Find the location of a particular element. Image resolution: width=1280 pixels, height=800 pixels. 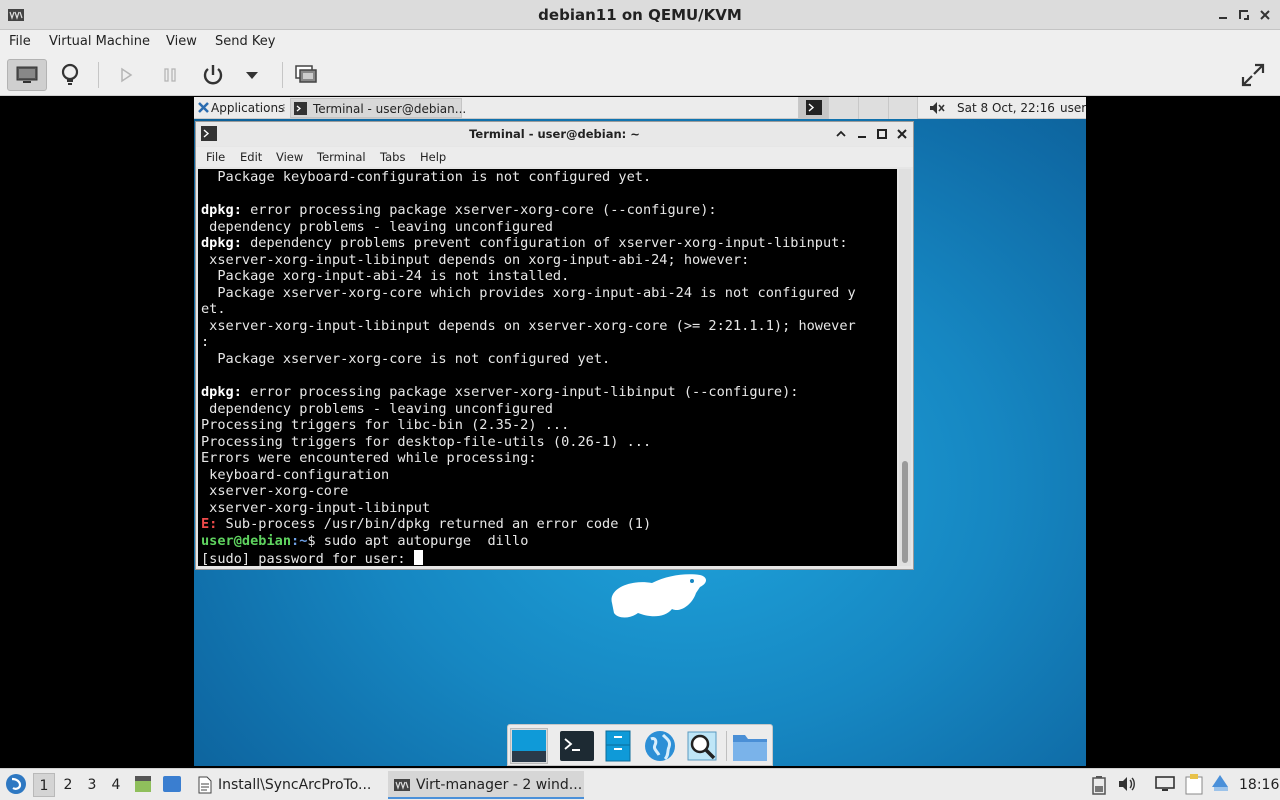

search-icon is located at coordinates (702, 746).